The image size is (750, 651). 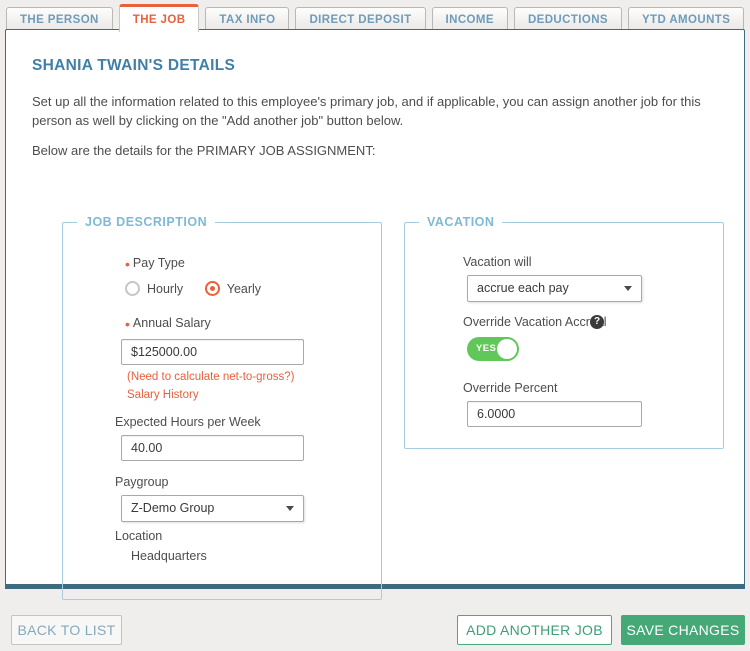 What do you see at coordinates (139, 536) in the screenshot?
I see `location-label: Location` at bounding box center [139, 536].